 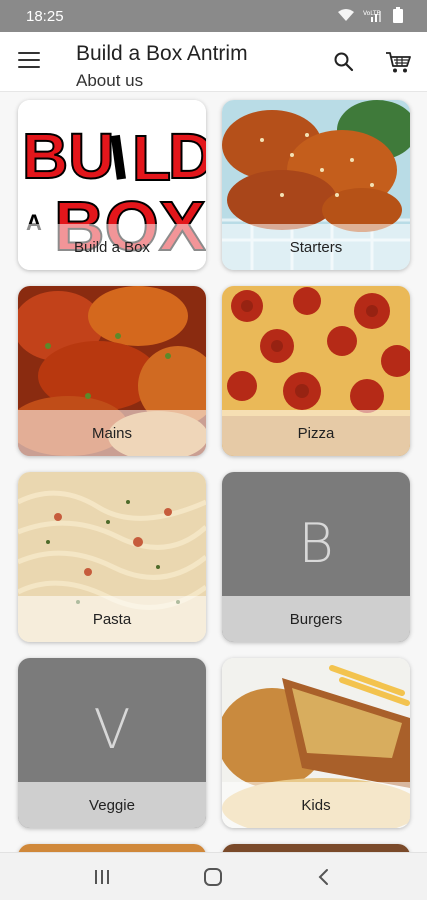 I want to click on back-icon, so click(x=326, y=877).